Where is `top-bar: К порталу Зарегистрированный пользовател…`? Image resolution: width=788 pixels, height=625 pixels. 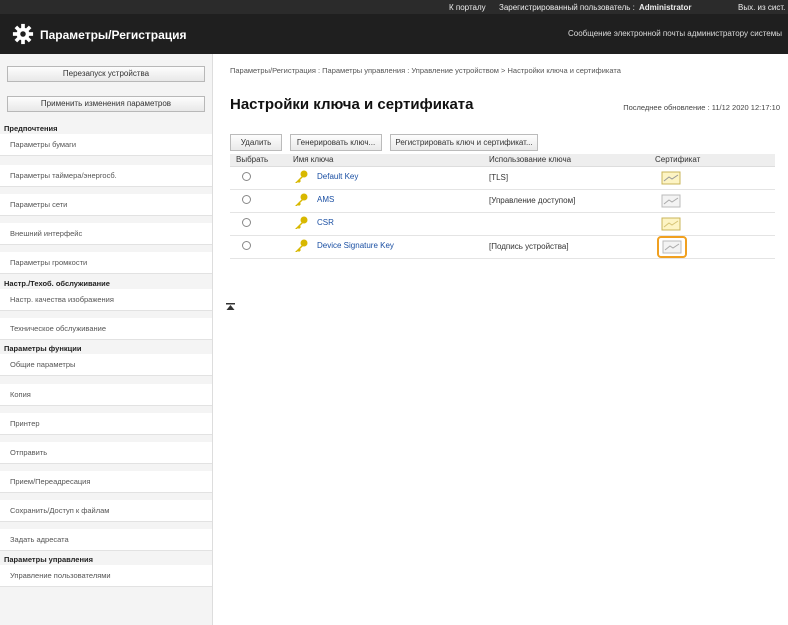
top-bar: К порталу Зарегистрированный пользовател… is located at coordinates (394, 7).